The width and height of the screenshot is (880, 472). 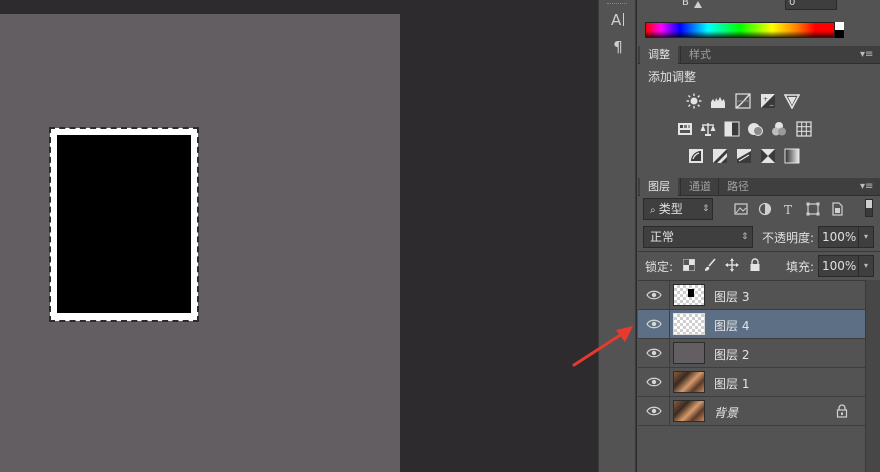 I want to click on tab-layers: 图层, so click(x=659, y=187).